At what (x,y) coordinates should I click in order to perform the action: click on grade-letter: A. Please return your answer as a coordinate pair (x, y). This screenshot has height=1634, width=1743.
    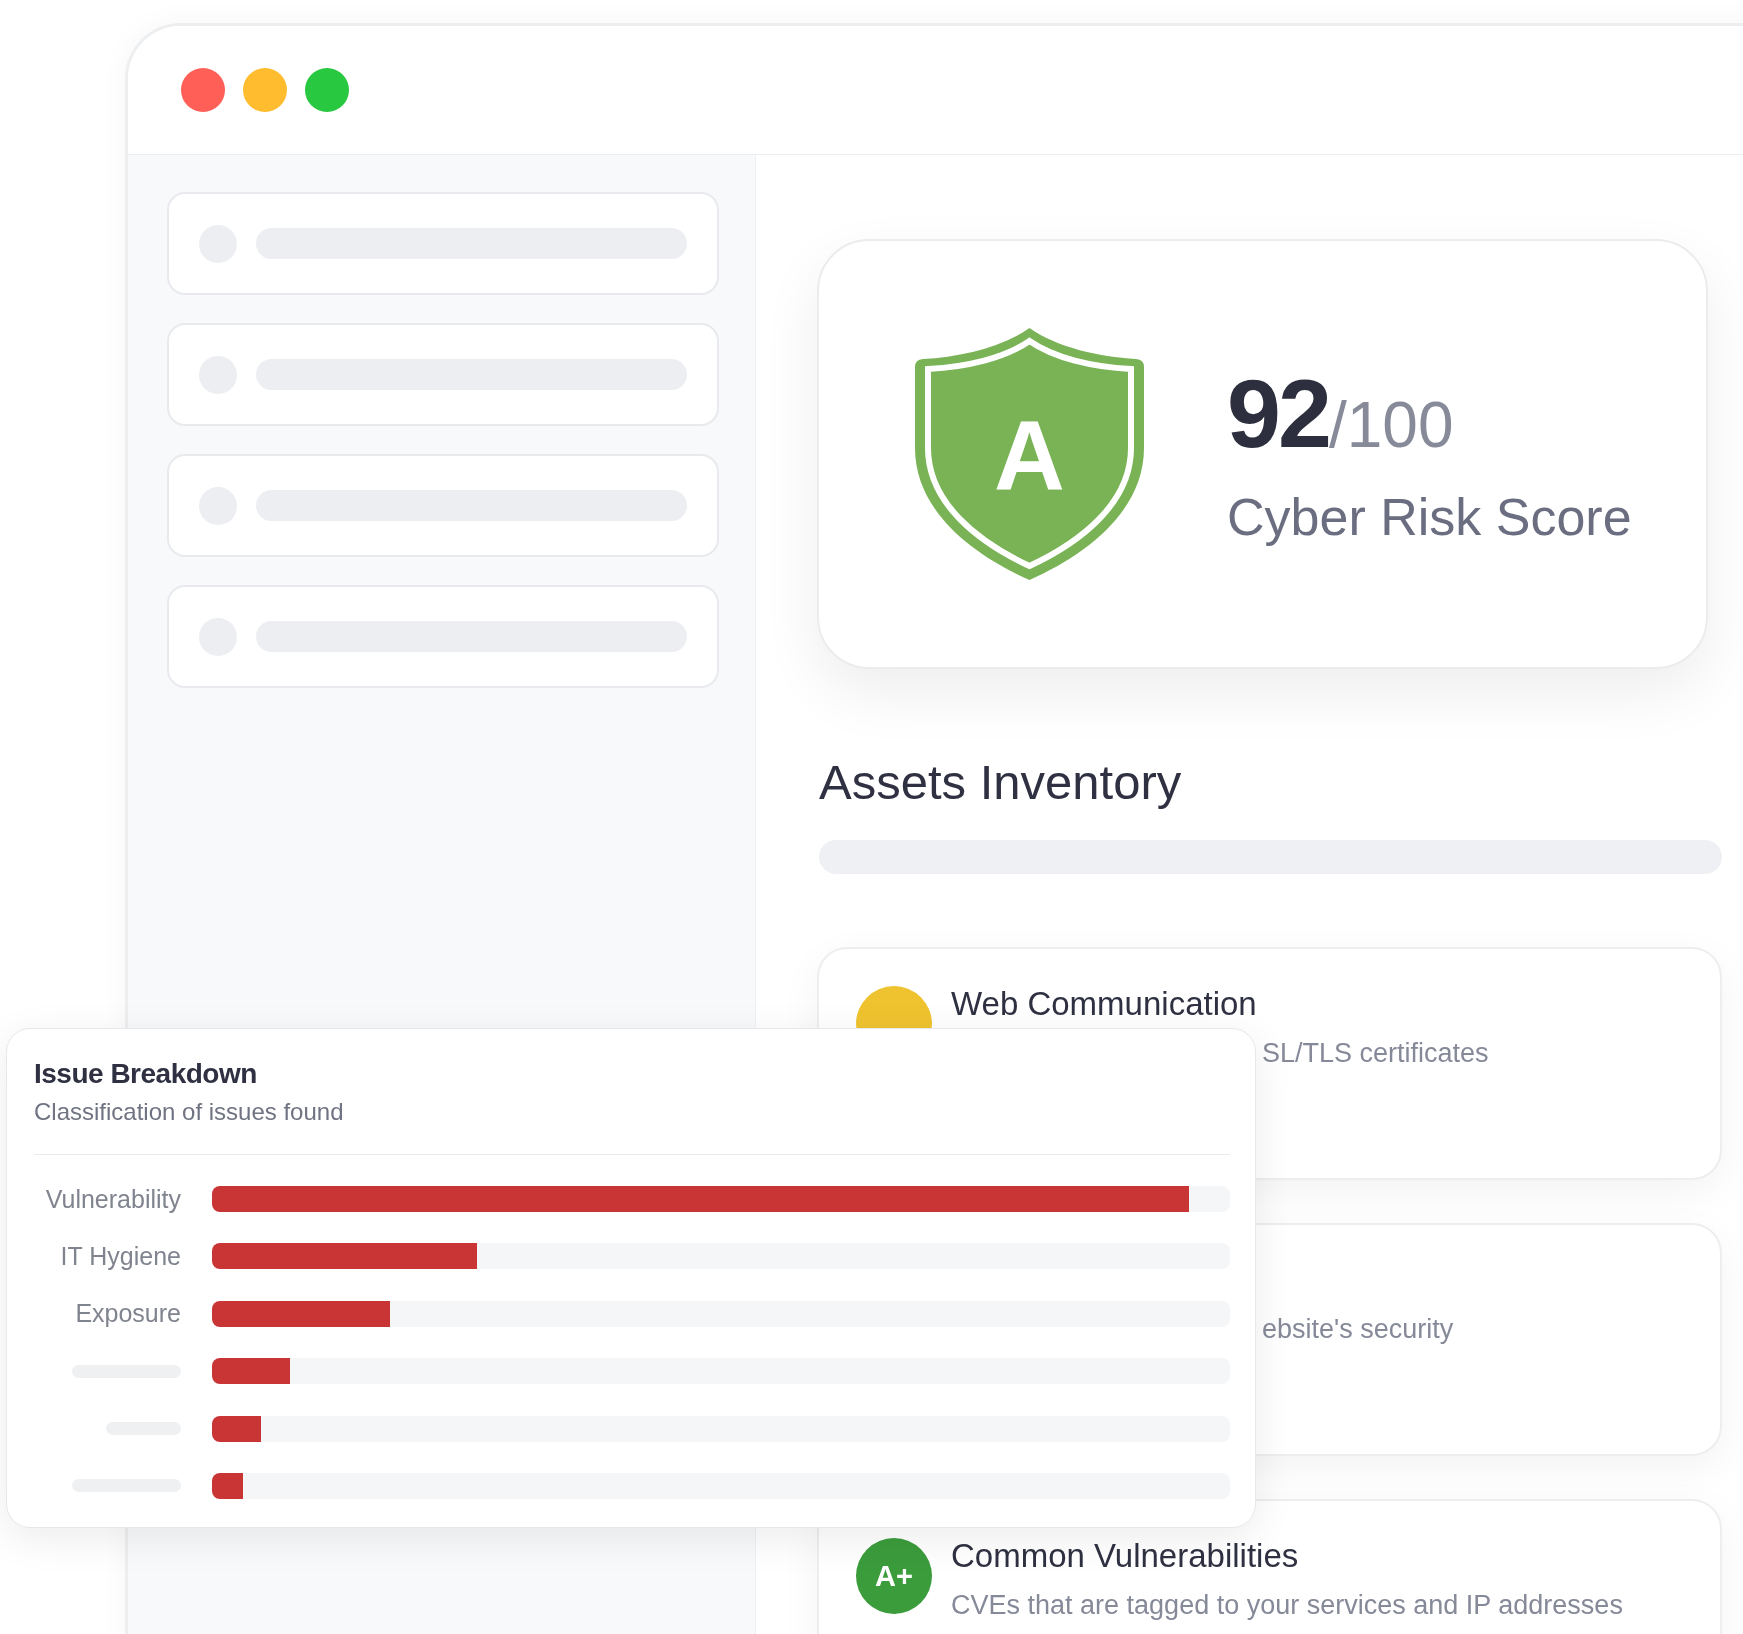
    Looking at the image, I should click on (1029, 455).